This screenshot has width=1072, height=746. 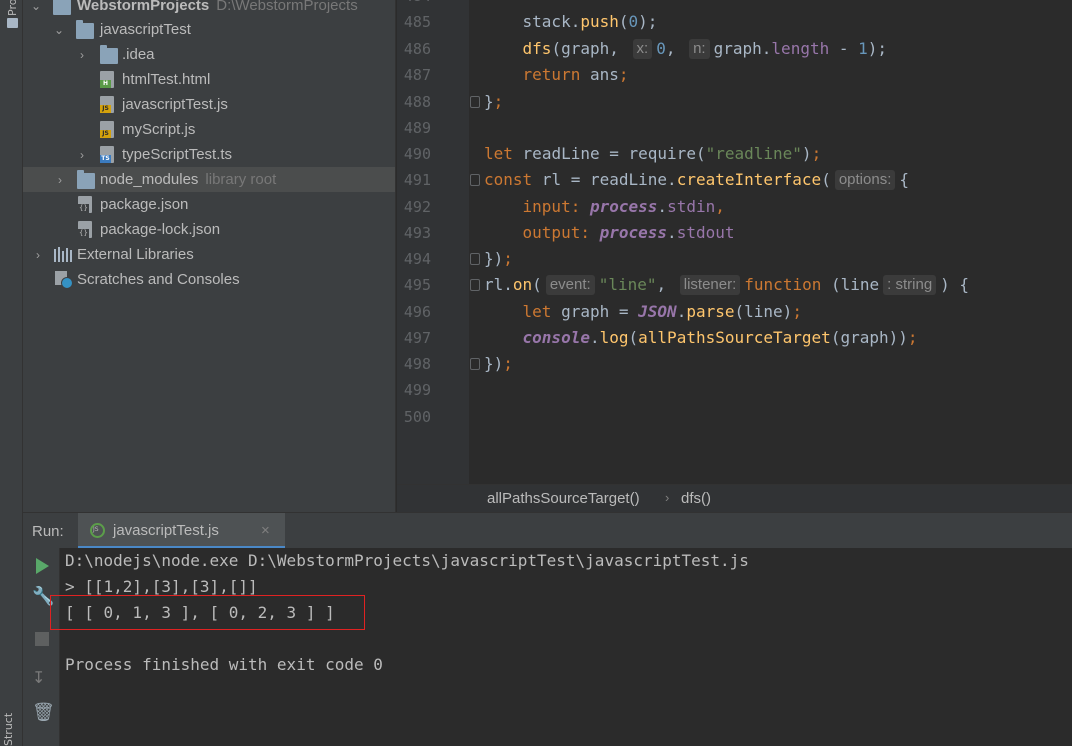 I want to click on line-number: 496, so click(x=417, y=312).